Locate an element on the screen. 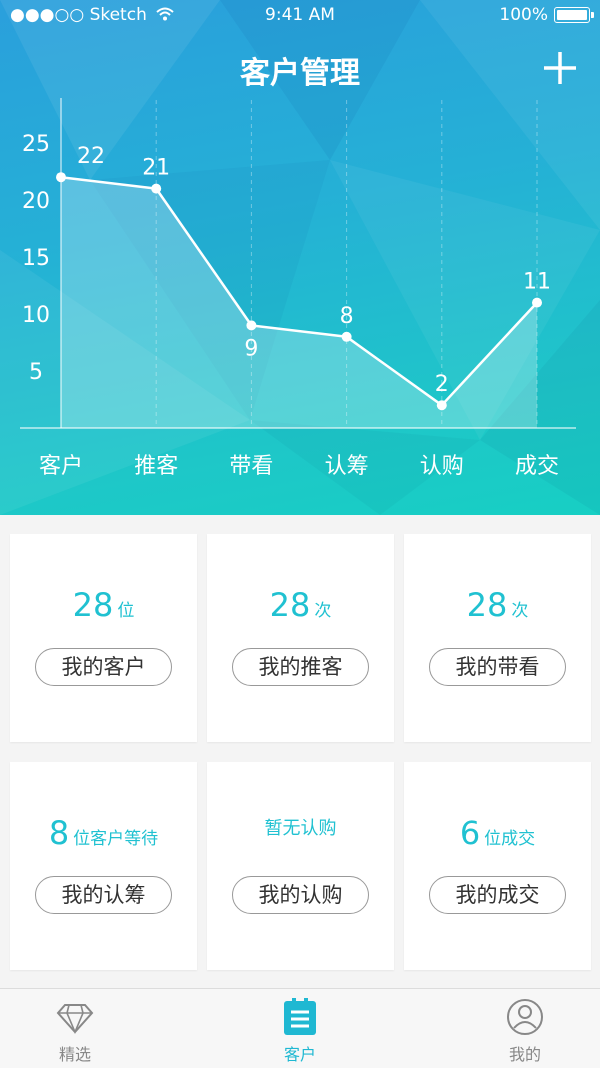 This screenshot has height=1068, width=600. x-tick-label: 带看 is located at coordinates (251, 466).